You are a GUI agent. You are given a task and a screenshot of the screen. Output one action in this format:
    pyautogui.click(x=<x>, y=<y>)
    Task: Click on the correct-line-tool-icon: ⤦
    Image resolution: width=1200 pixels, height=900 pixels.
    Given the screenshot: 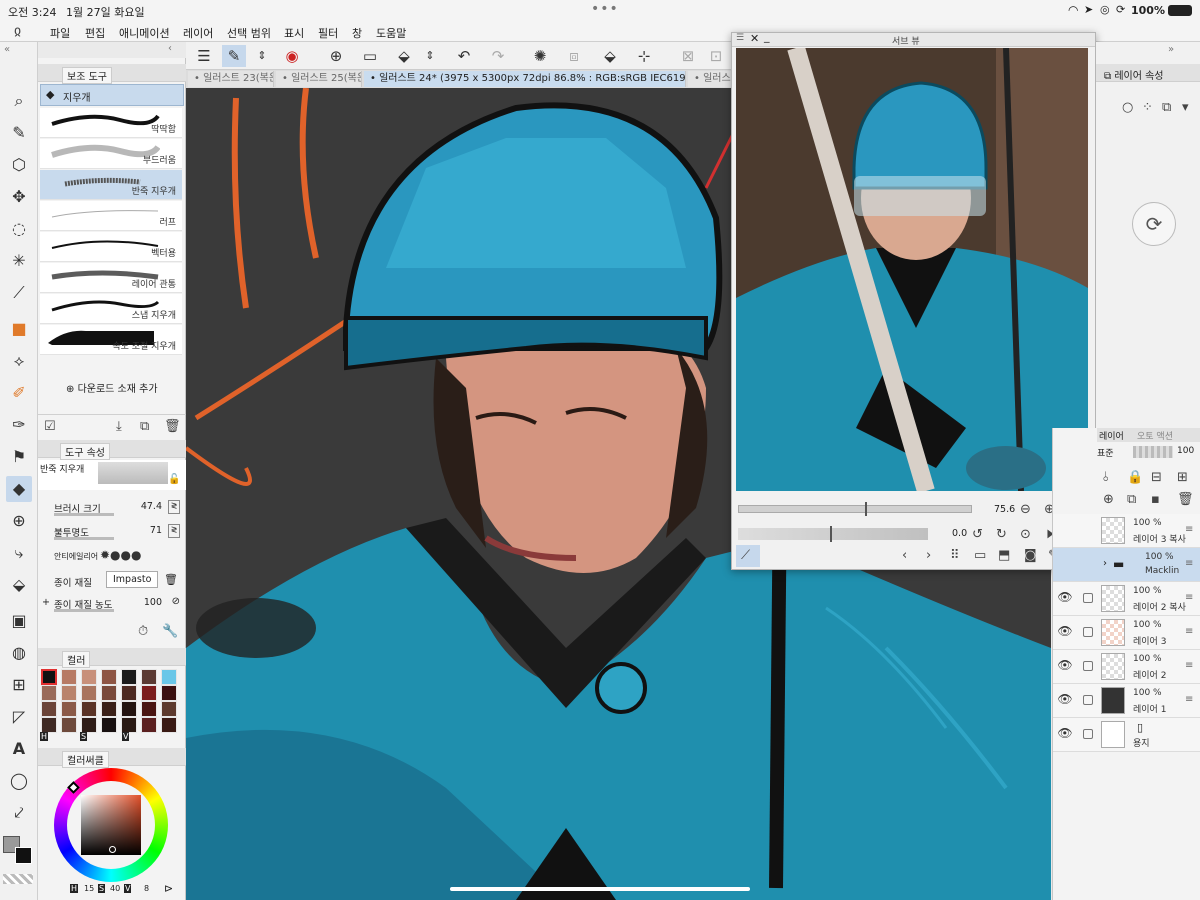 What is the action you would take?
    pyautogui.click(x=19, y=813)
    